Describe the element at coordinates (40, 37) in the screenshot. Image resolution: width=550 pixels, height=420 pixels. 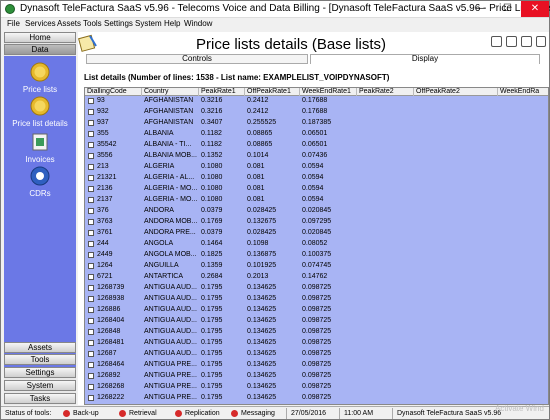
I see `sidebar-tab-home: Home` at that location.